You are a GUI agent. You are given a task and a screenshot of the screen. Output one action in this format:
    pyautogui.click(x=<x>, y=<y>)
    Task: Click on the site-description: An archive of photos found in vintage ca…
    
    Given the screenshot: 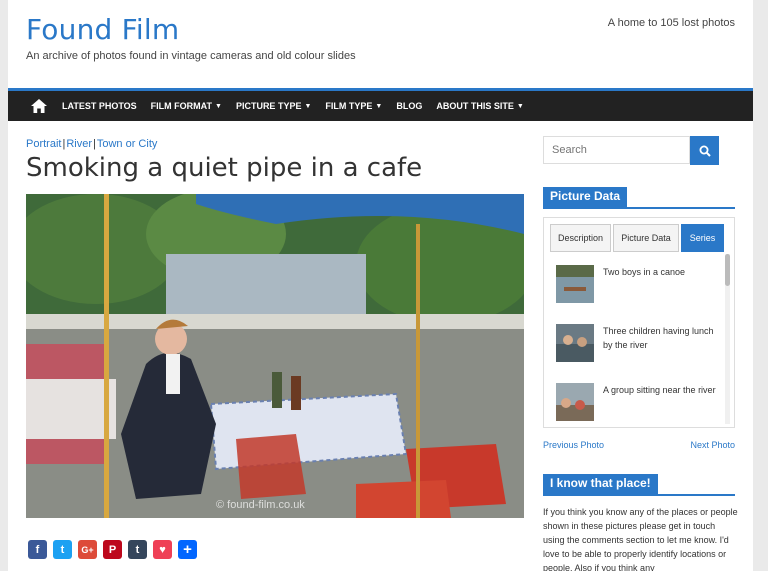 What is the action you would take?
    pyautogui.click(x=191, y=56)
    